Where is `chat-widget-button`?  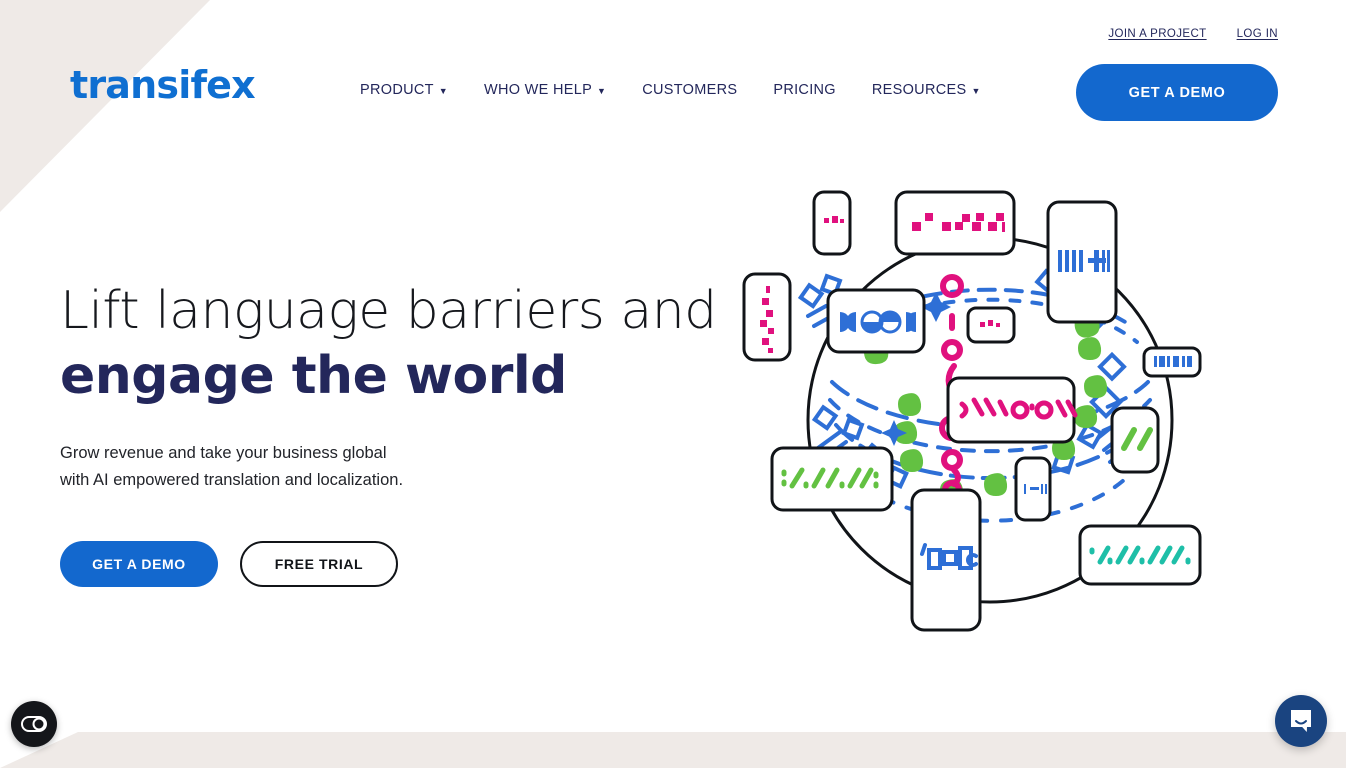
chat-widget-button is located at coordinates (1301, 721).